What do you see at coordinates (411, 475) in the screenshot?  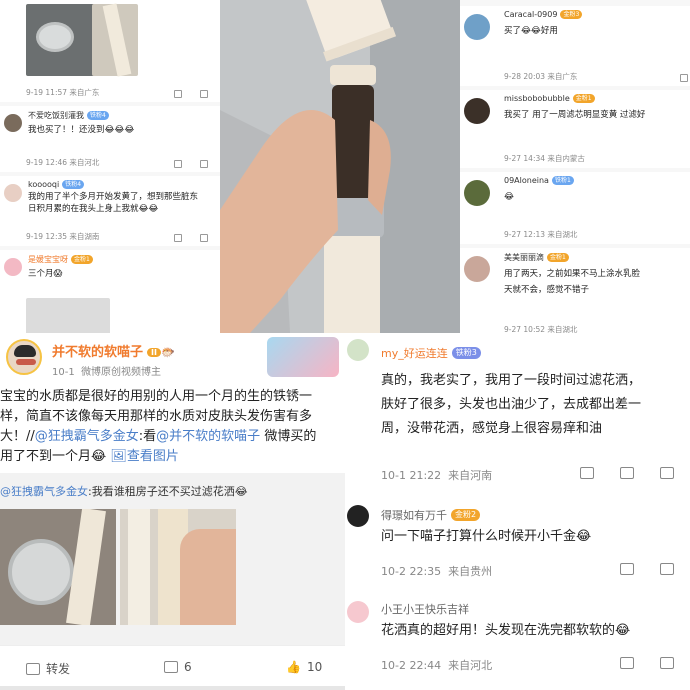 I see `comment-time: 10-1 21:22` at bounding box center [411, 475].